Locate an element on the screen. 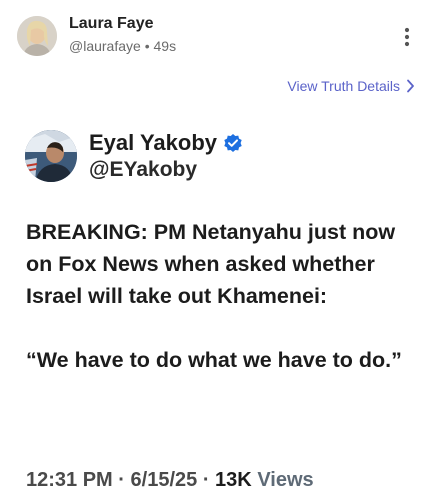 The width and height of the screenshot is (437, 500). tweet-time: 12:31 PM is located at coordinates (69, 480).